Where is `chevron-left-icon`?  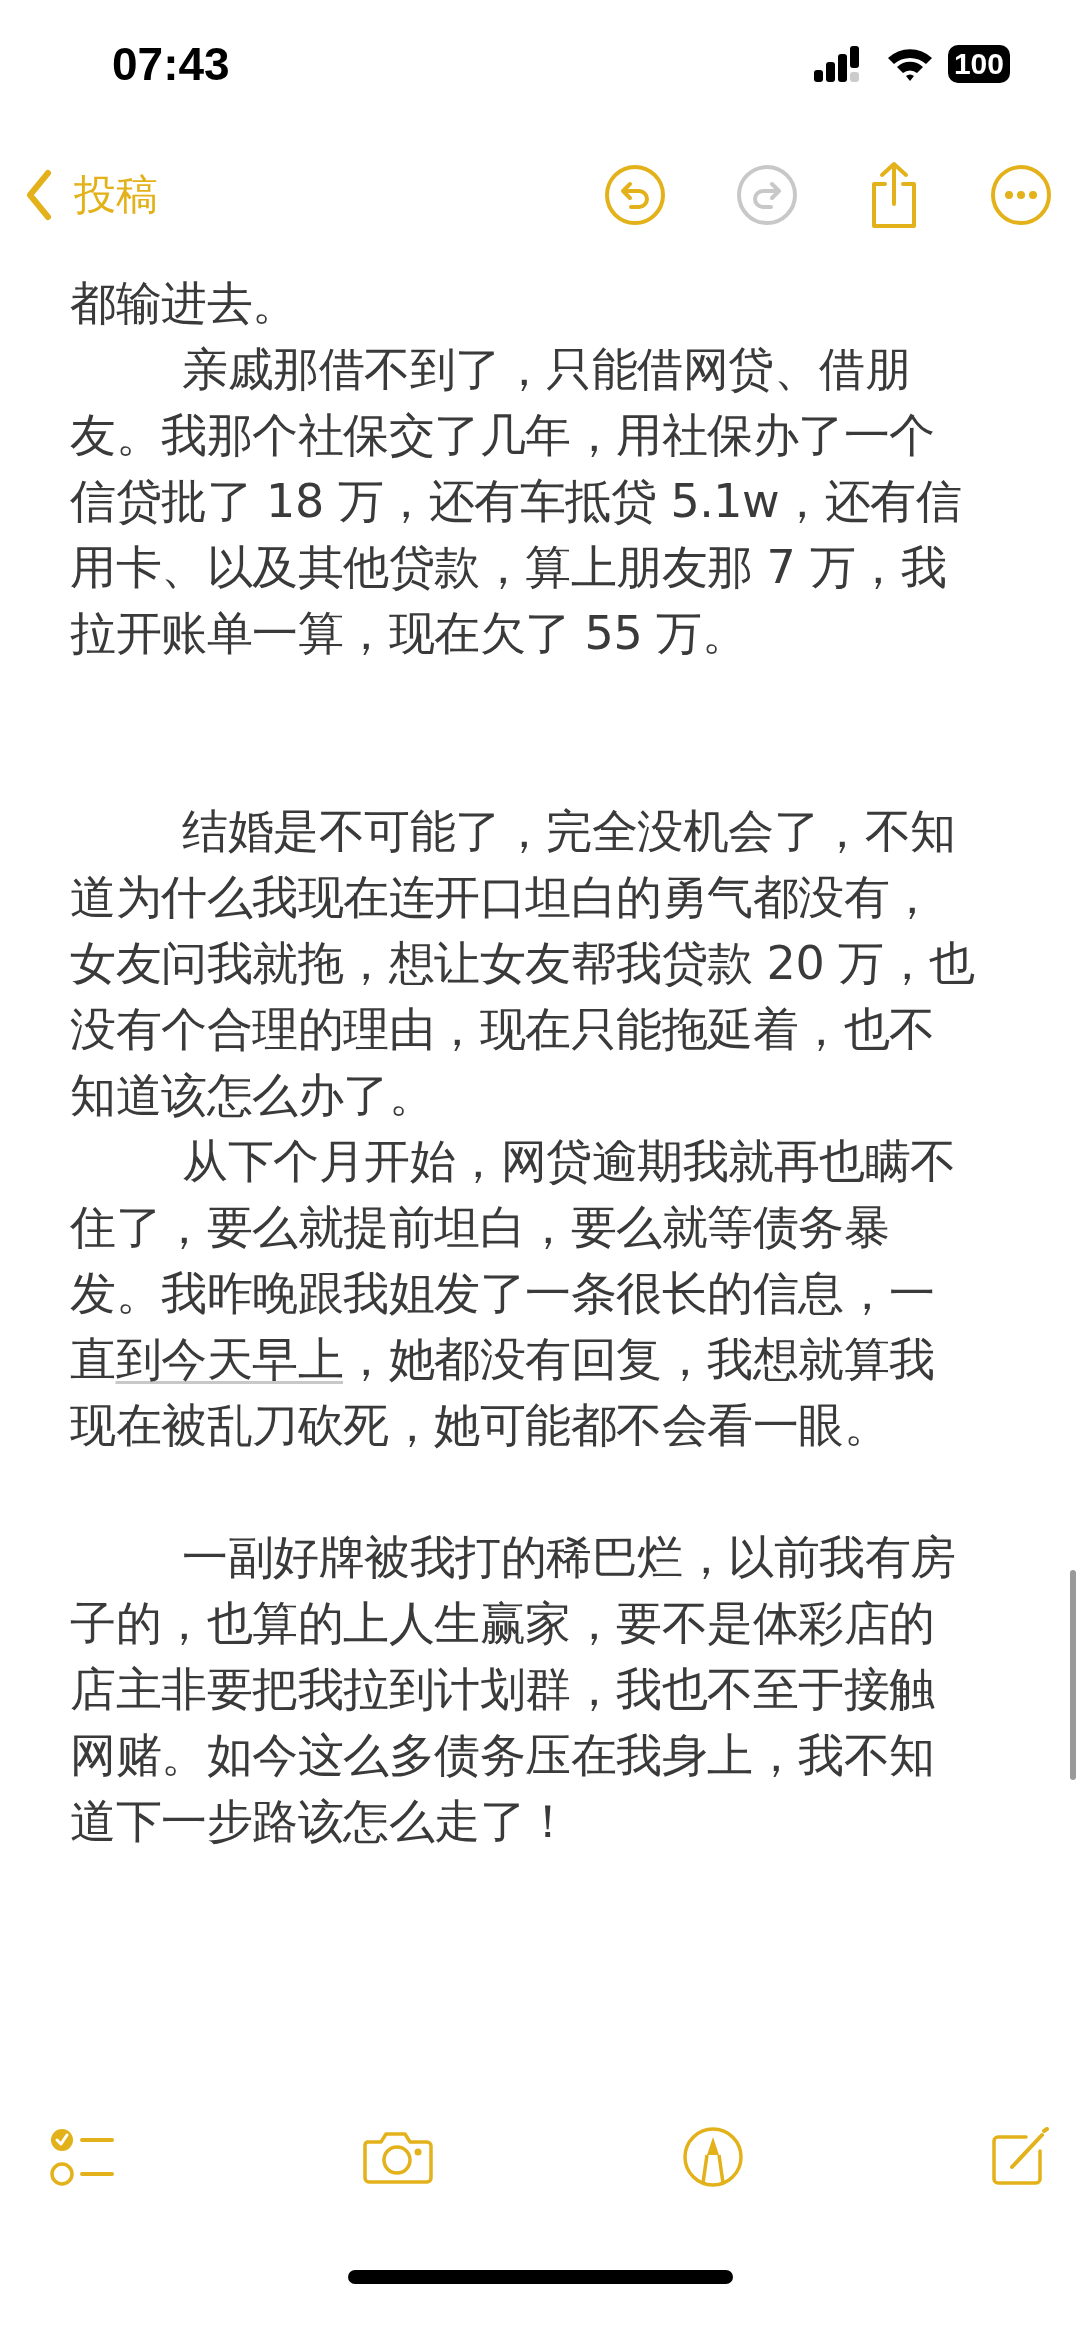 chevron-left-icon is located at coordinates (39, 195).